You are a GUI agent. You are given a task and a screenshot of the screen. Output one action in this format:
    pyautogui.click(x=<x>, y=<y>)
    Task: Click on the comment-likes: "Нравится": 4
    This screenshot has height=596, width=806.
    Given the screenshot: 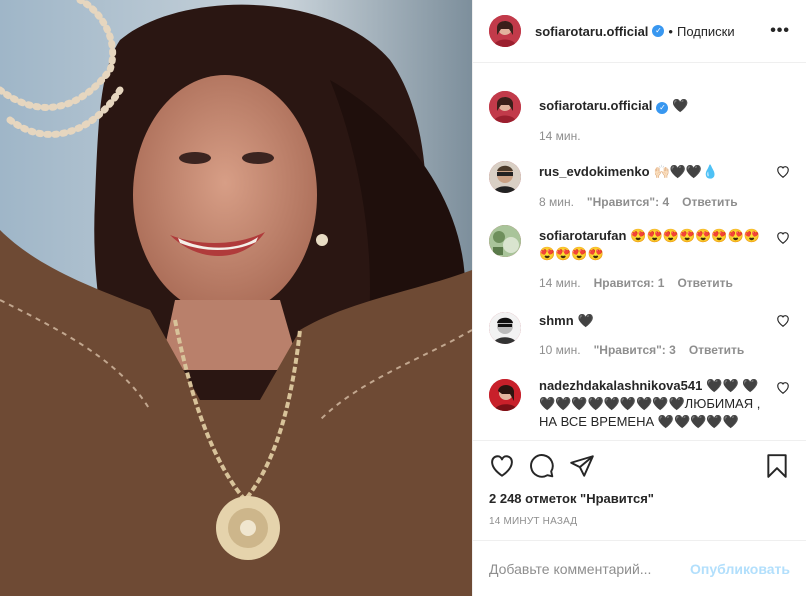 What is the action you would take?
    pyautogui.click(x=628, y=202)
    